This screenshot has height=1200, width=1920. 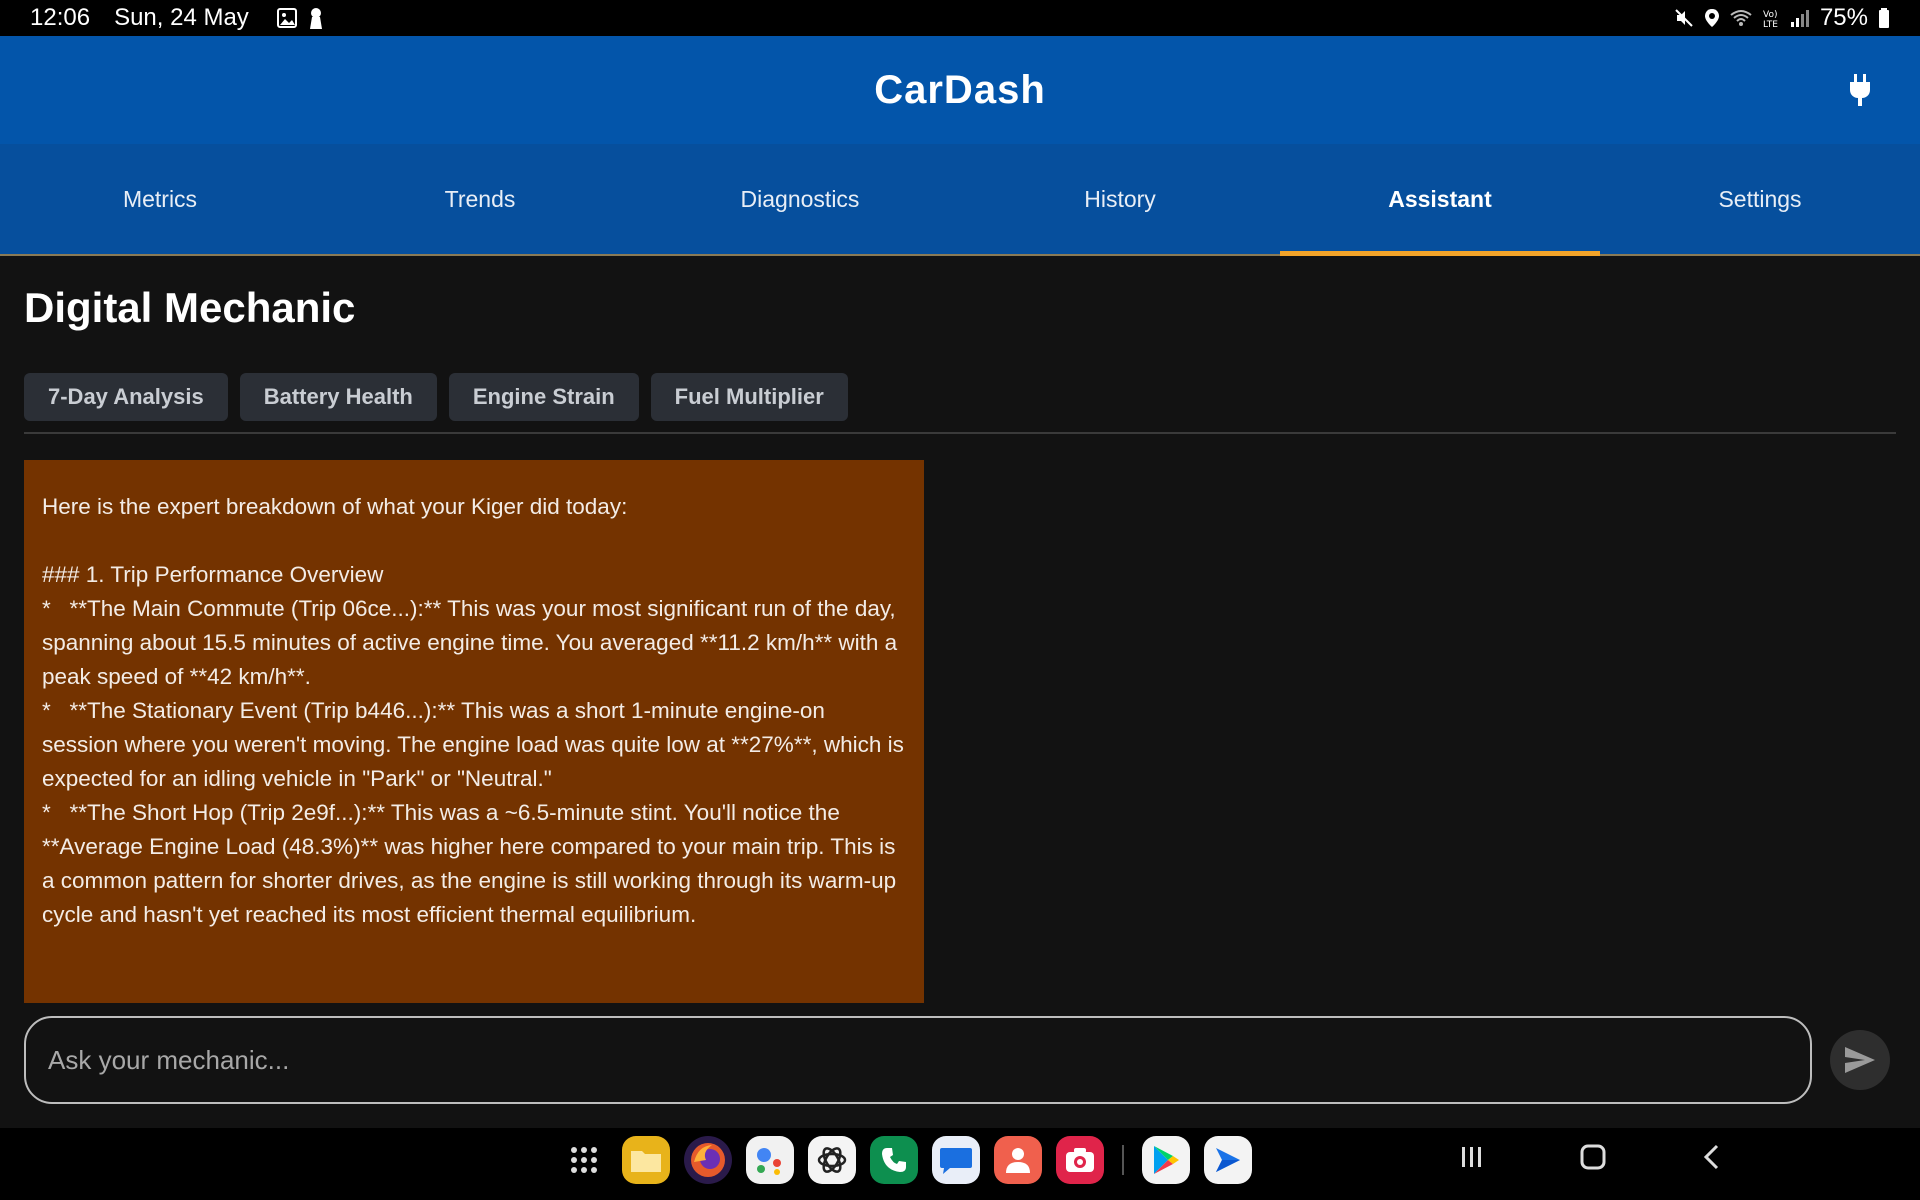 I want to click on status-left: 12:06 Sun, 24 May, so click(x=176, y=18).